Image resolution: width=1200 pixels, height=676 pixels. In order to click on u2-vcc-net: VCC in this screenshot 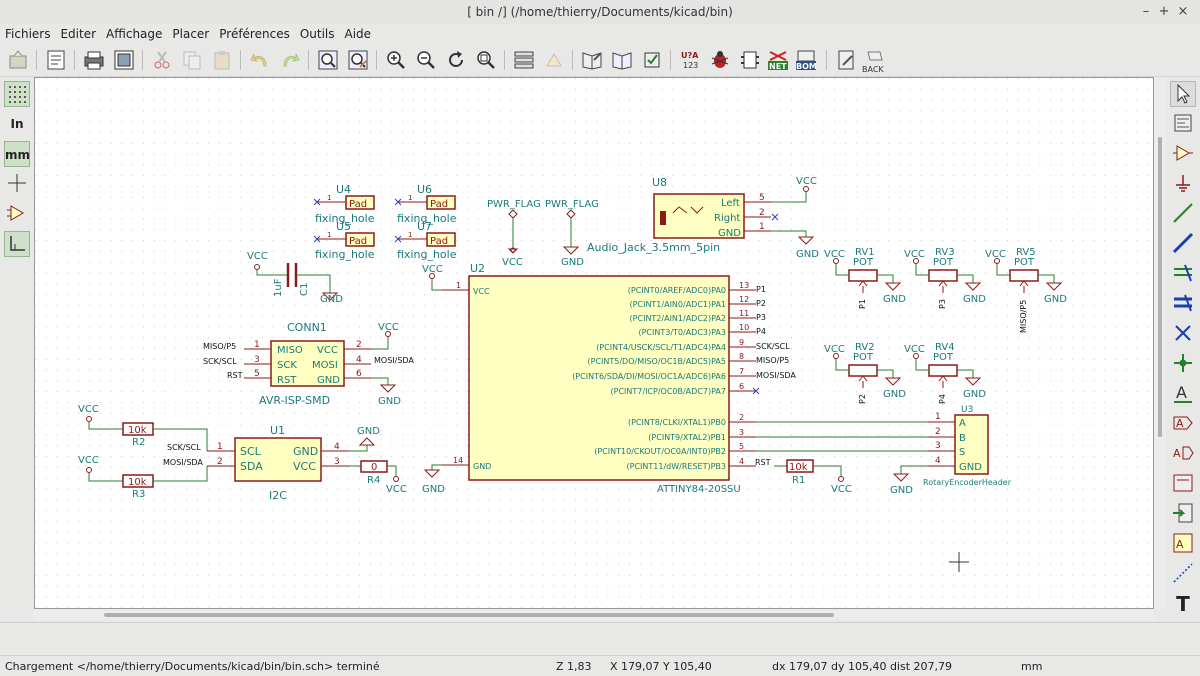, I will do `click(432, 269)`.